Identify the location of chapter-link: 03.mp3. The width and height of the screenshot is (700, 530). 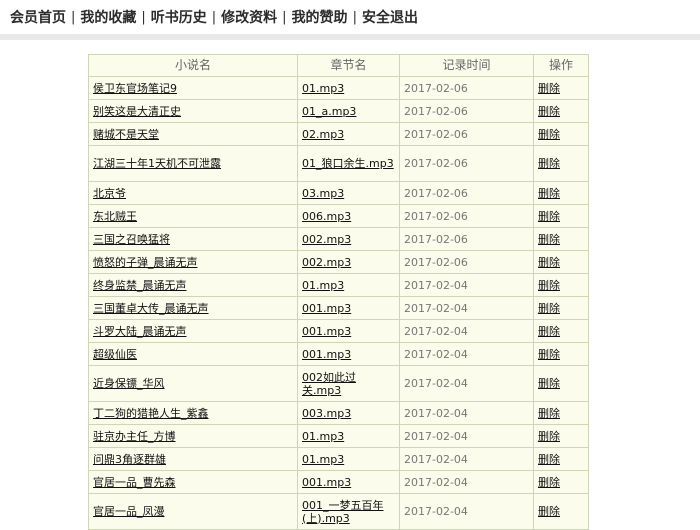
(323, 193).